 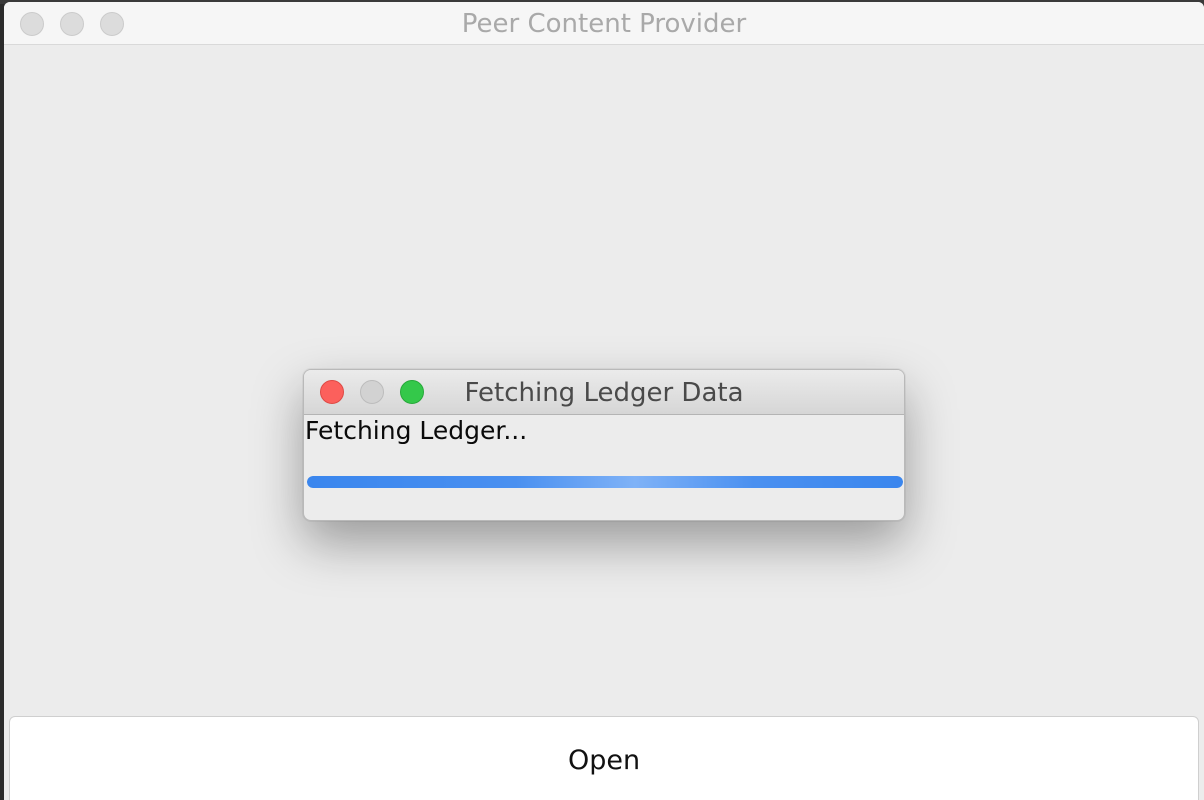 I want to click on window-title: Peer Content Provider, so click(x=604, y=24).